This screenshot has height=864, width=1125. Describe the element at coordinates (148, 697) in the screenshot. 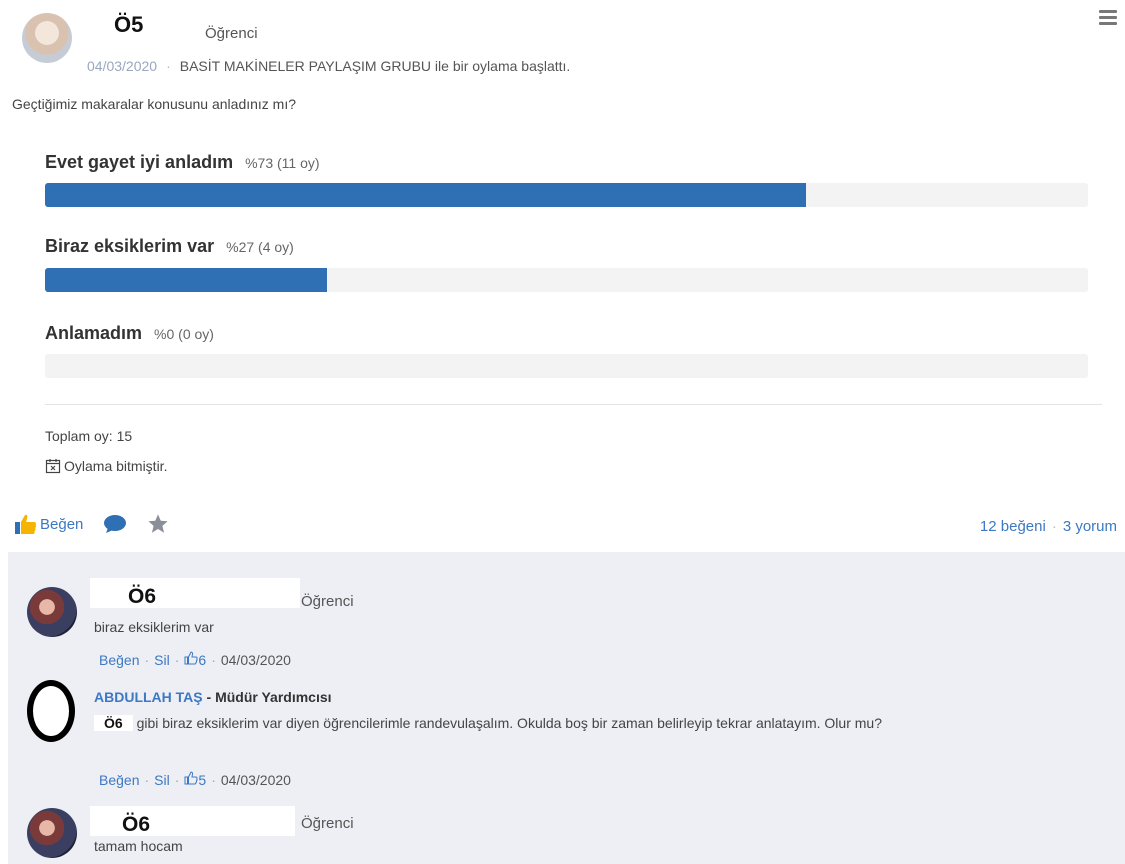

I see `comment-author-name: ABDULLAH TAŞ` at that location.